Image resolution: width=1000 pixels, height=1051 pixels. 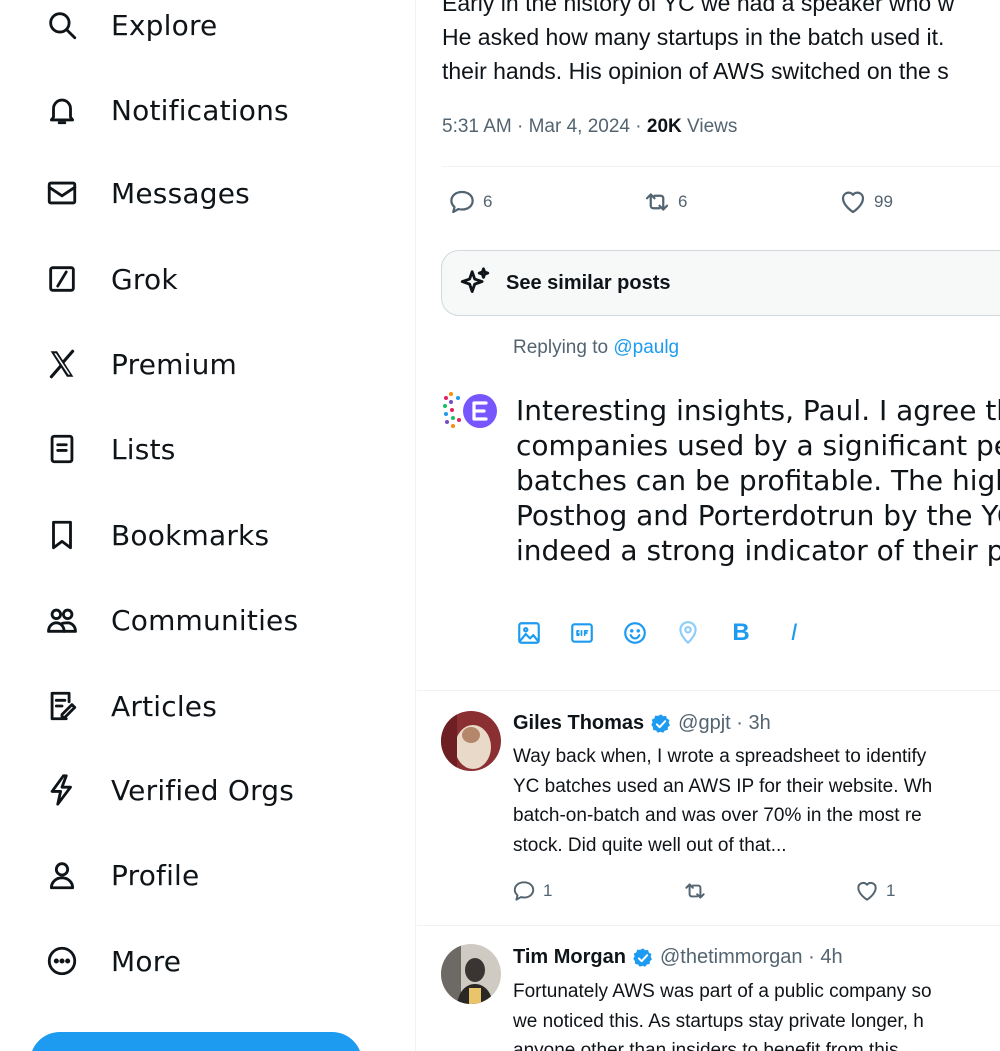 I want to click on sidebar-item-messages: Messages, so click(x=147, y=193).